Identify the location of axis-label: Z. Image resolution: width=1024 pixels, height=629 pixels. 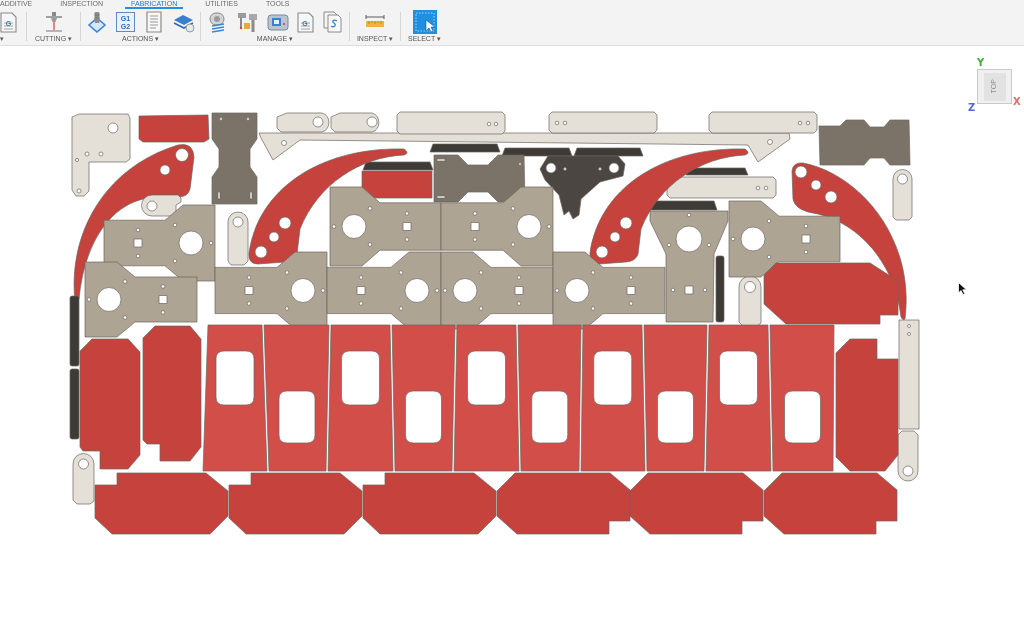
(972, 108).